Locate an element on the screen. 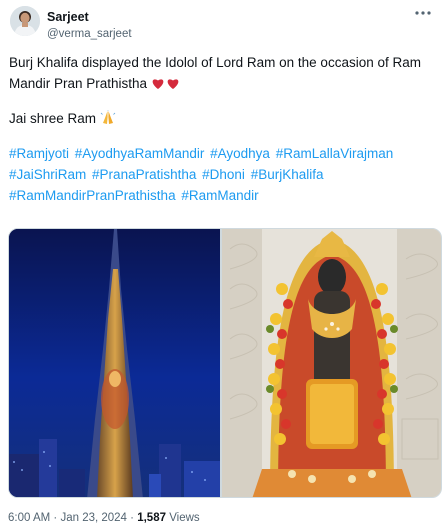  author-handle: @verma_sarjeet is located at coordinates (89, 34).